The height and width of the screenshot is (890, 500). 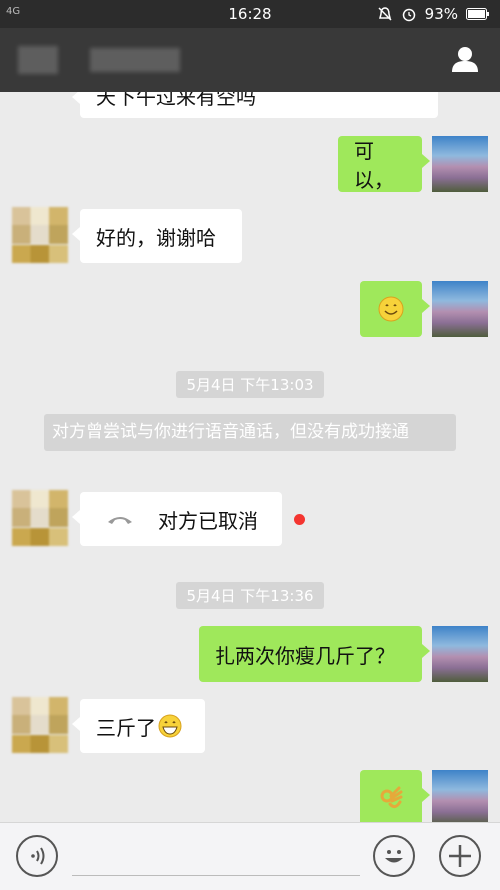 I want to click on status-bar: 4G 16:28 93%, so click(x=250, y=14).